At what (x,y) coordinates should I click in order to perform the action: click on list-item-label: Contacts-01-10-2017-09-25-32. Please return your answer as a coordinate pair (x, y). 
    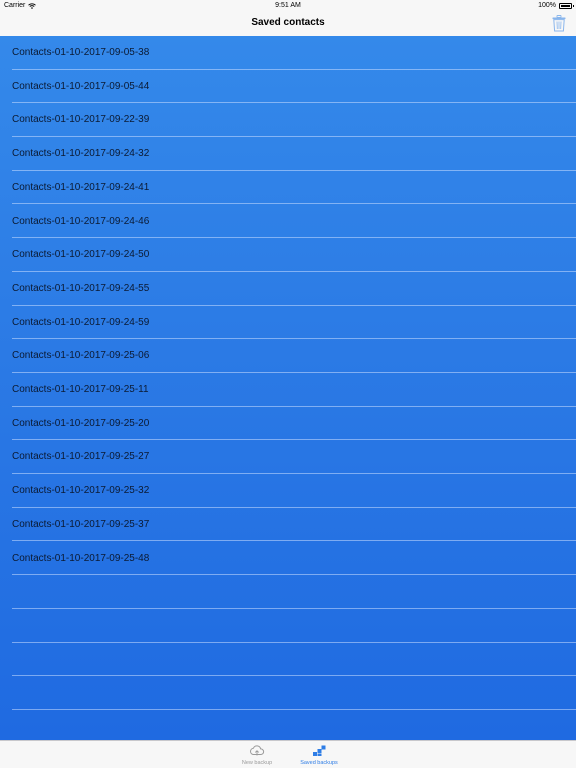
    Looking at the image, I should click on (81, 491).